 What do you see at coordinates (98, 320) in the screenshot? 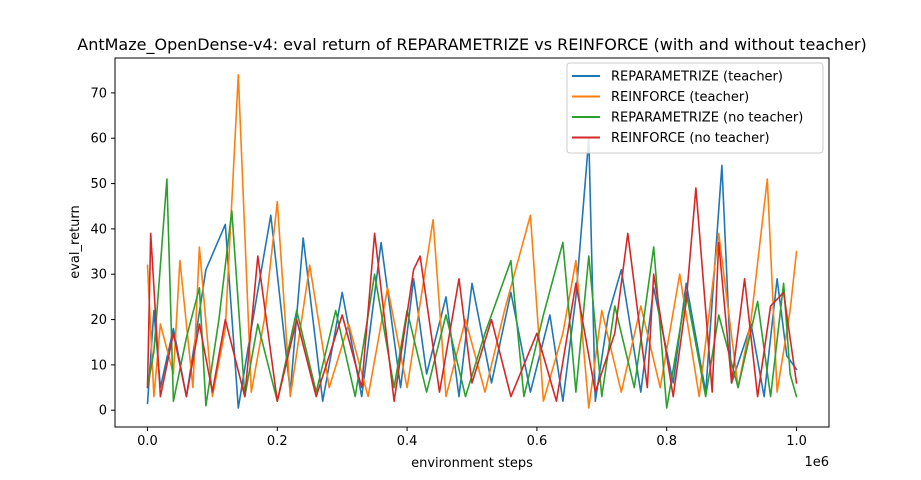
I see `y-tick-label: 20` at bounding box center [98, 320].